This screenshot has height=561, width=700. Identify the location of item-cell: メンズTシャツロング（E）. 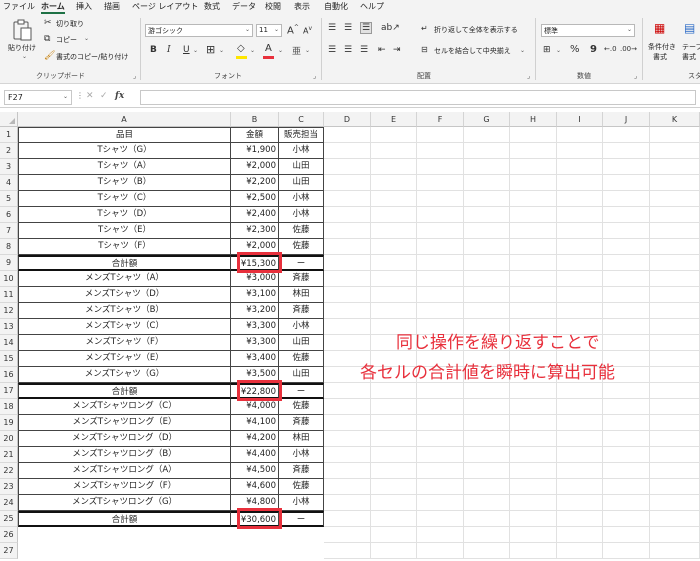
(124, 423).